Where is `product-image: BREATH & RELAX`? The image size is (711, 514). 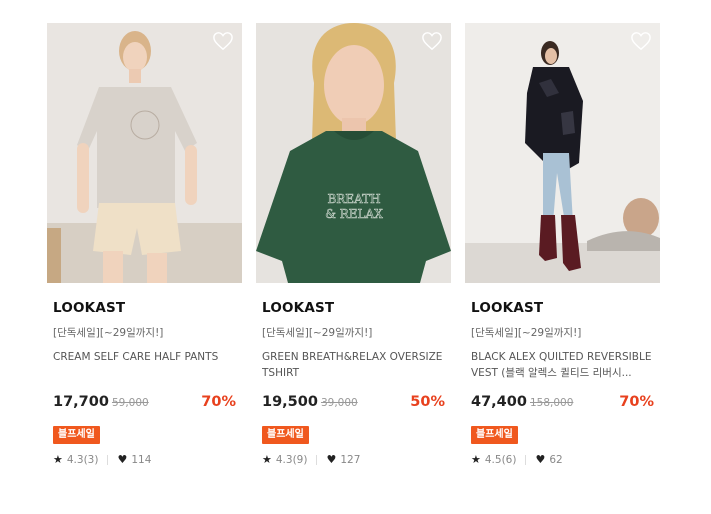 product-image: BREATH & RELAX is located at coordinates (353, 153).